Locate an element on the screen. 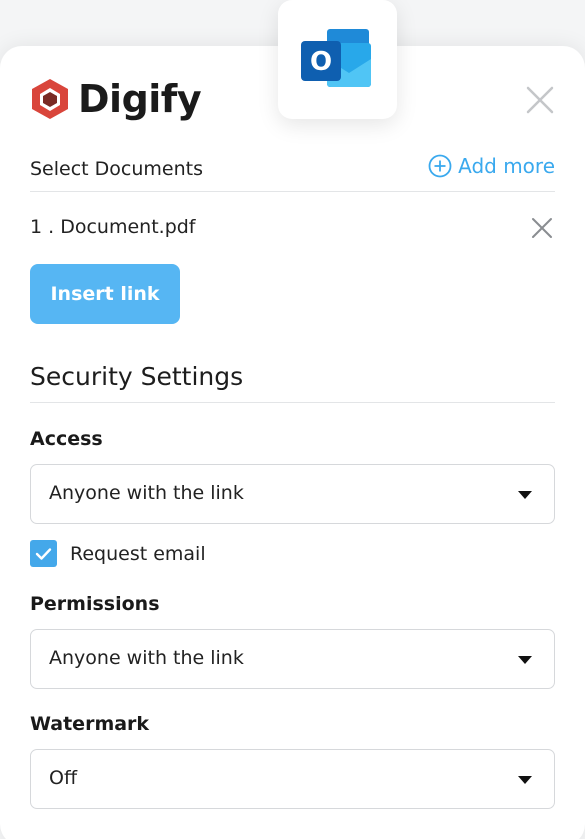 The image size is (585, 839). outlook-icon: O is located at coordinates (335, 57).